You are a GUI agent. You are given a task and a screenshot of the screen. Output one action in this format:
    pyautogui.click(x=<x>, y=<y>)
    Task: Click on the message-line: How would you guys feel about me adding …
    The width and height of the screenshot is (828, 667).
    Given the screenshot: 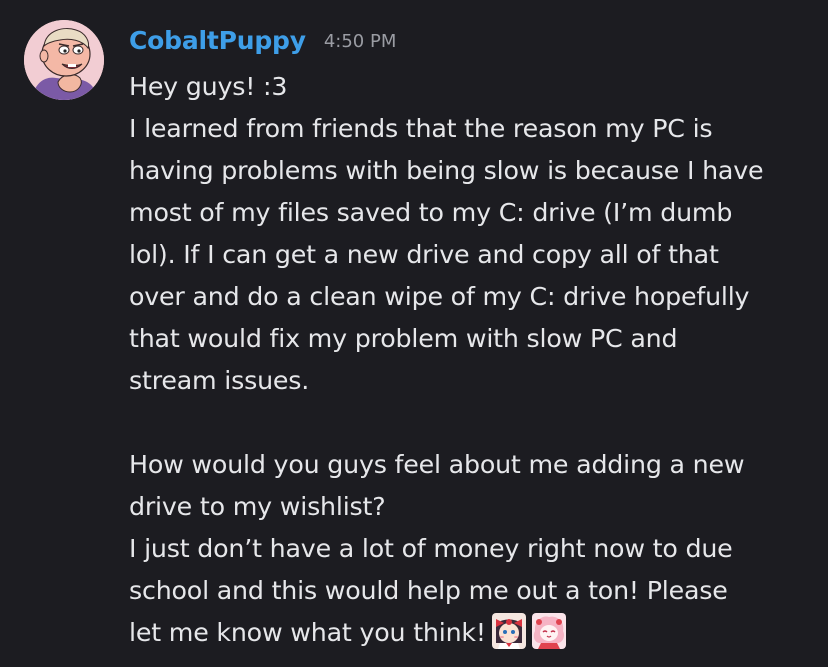 What is the action you would take?
    pyautogui.click(x=437, y=464)
    